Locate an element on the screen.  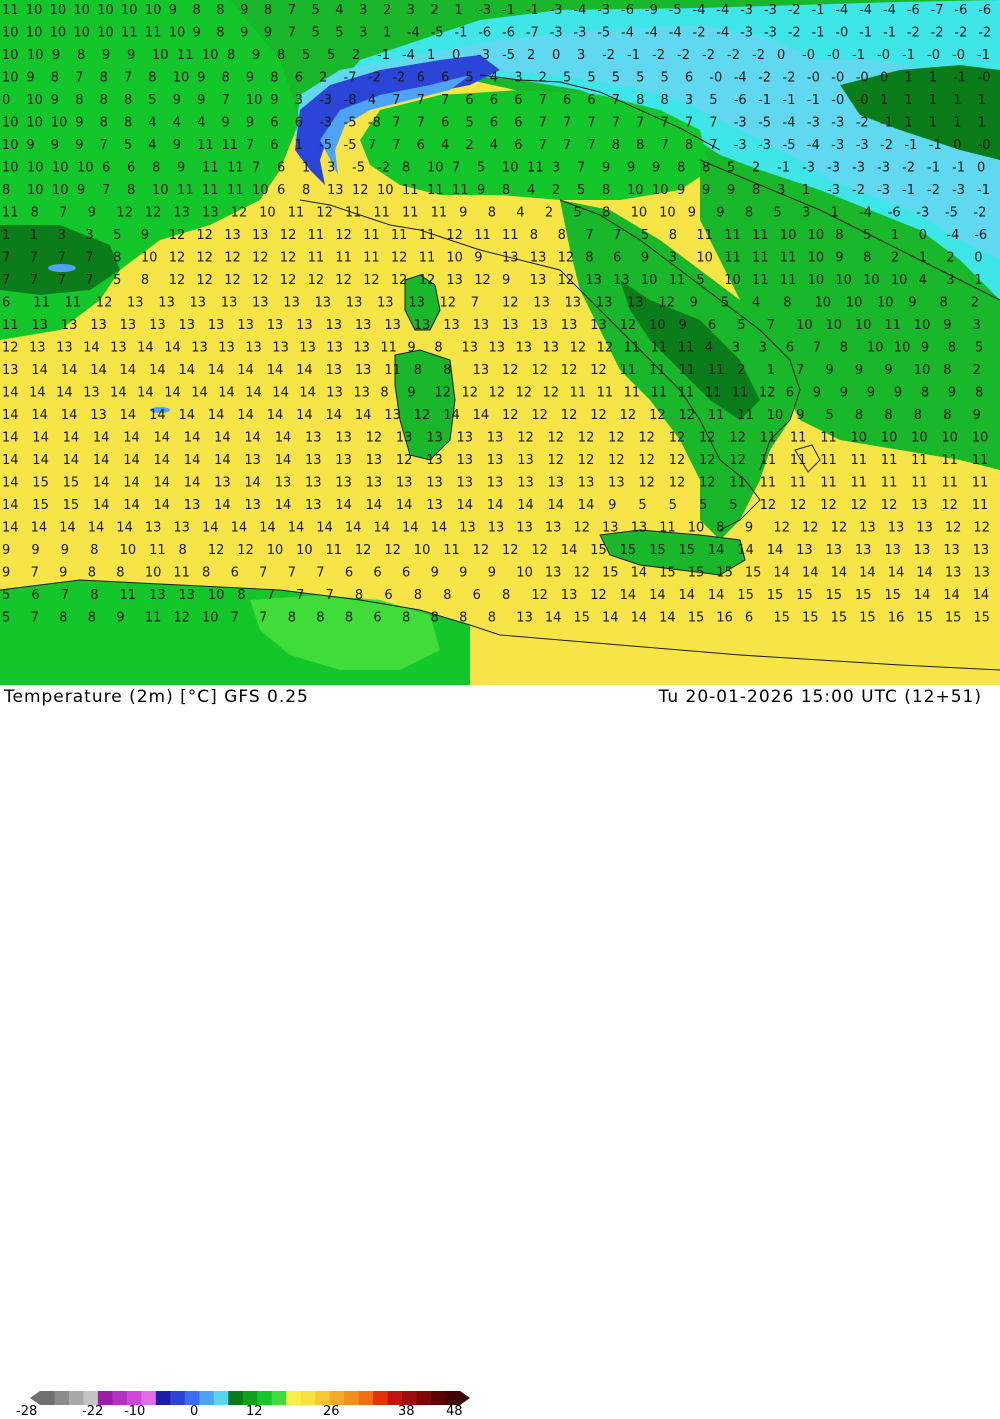
legend-tick: 0 is located at coordinates (194, 1411).